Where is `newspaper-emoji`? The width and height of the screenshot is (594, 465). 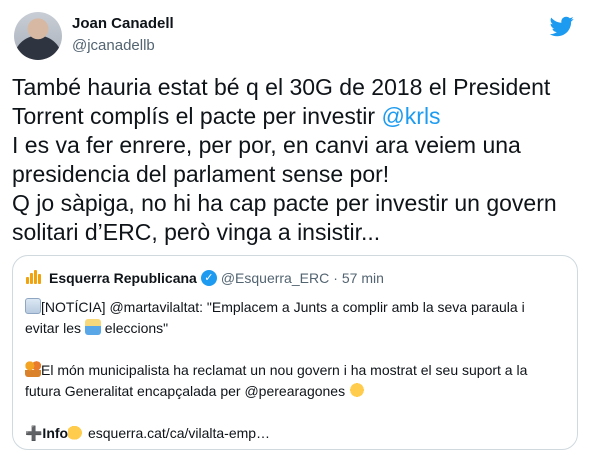 newspaper-emoji is located at coordinates (33, 306).